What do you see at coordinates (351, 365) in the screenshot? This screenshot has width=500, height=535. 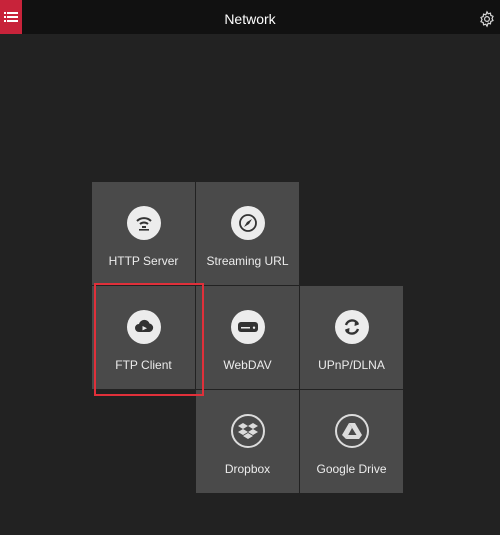 I see `tile-label: UPnP/DLNA` at bounding box center [351, 365].